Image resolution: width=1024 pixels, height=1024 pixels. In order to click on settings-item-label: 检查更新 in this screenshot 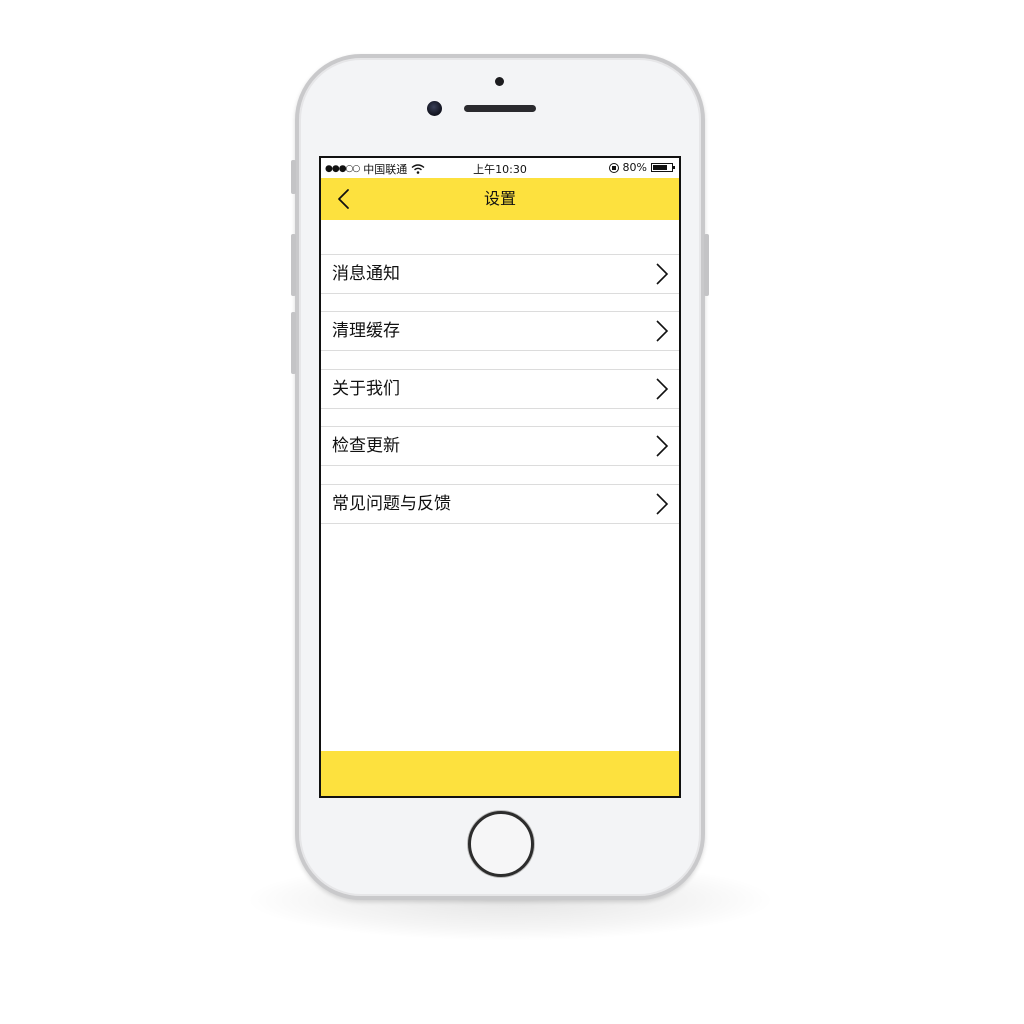, I will do `click(366, 446)`.